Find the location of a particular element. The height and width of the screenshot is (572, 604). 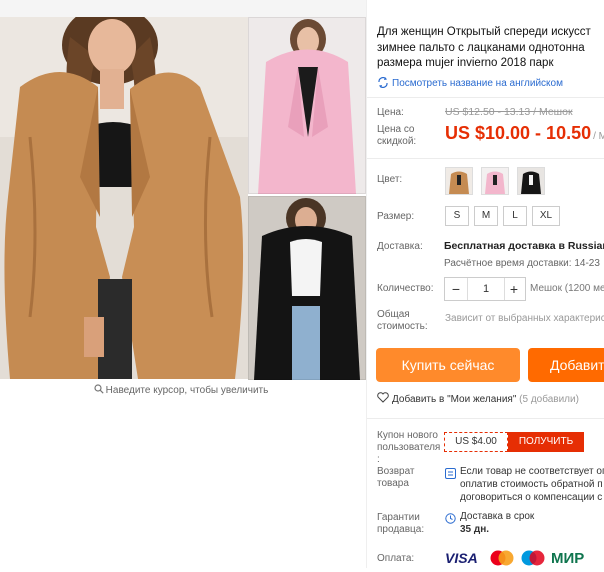

return-line-2: оплатив стоимость обратной п is located at coordinates (531, 484).